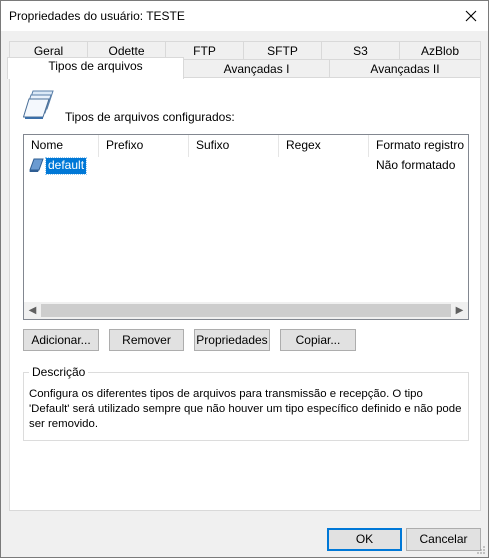  I want to click on tab-s3: S3, so click(360, 51).